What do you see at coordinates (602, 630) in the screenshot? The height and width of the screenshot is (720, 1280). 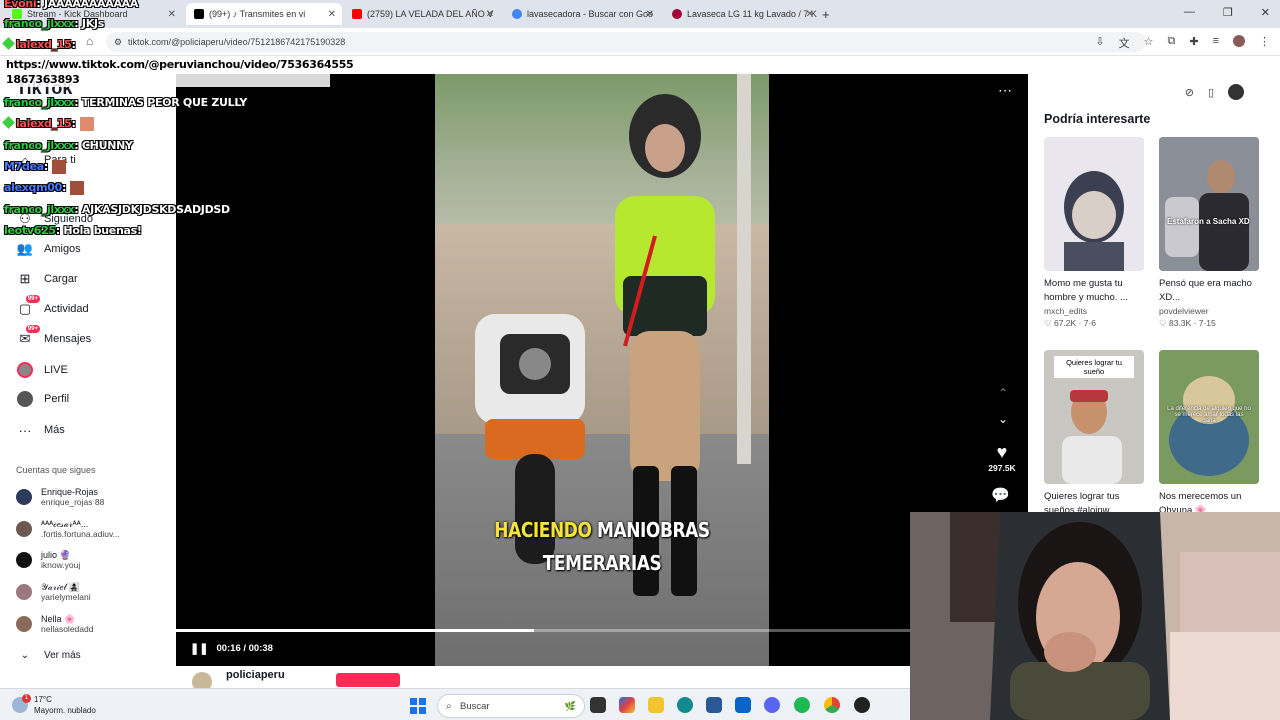 I see `progress-bar` at bounding box center [602, 630].